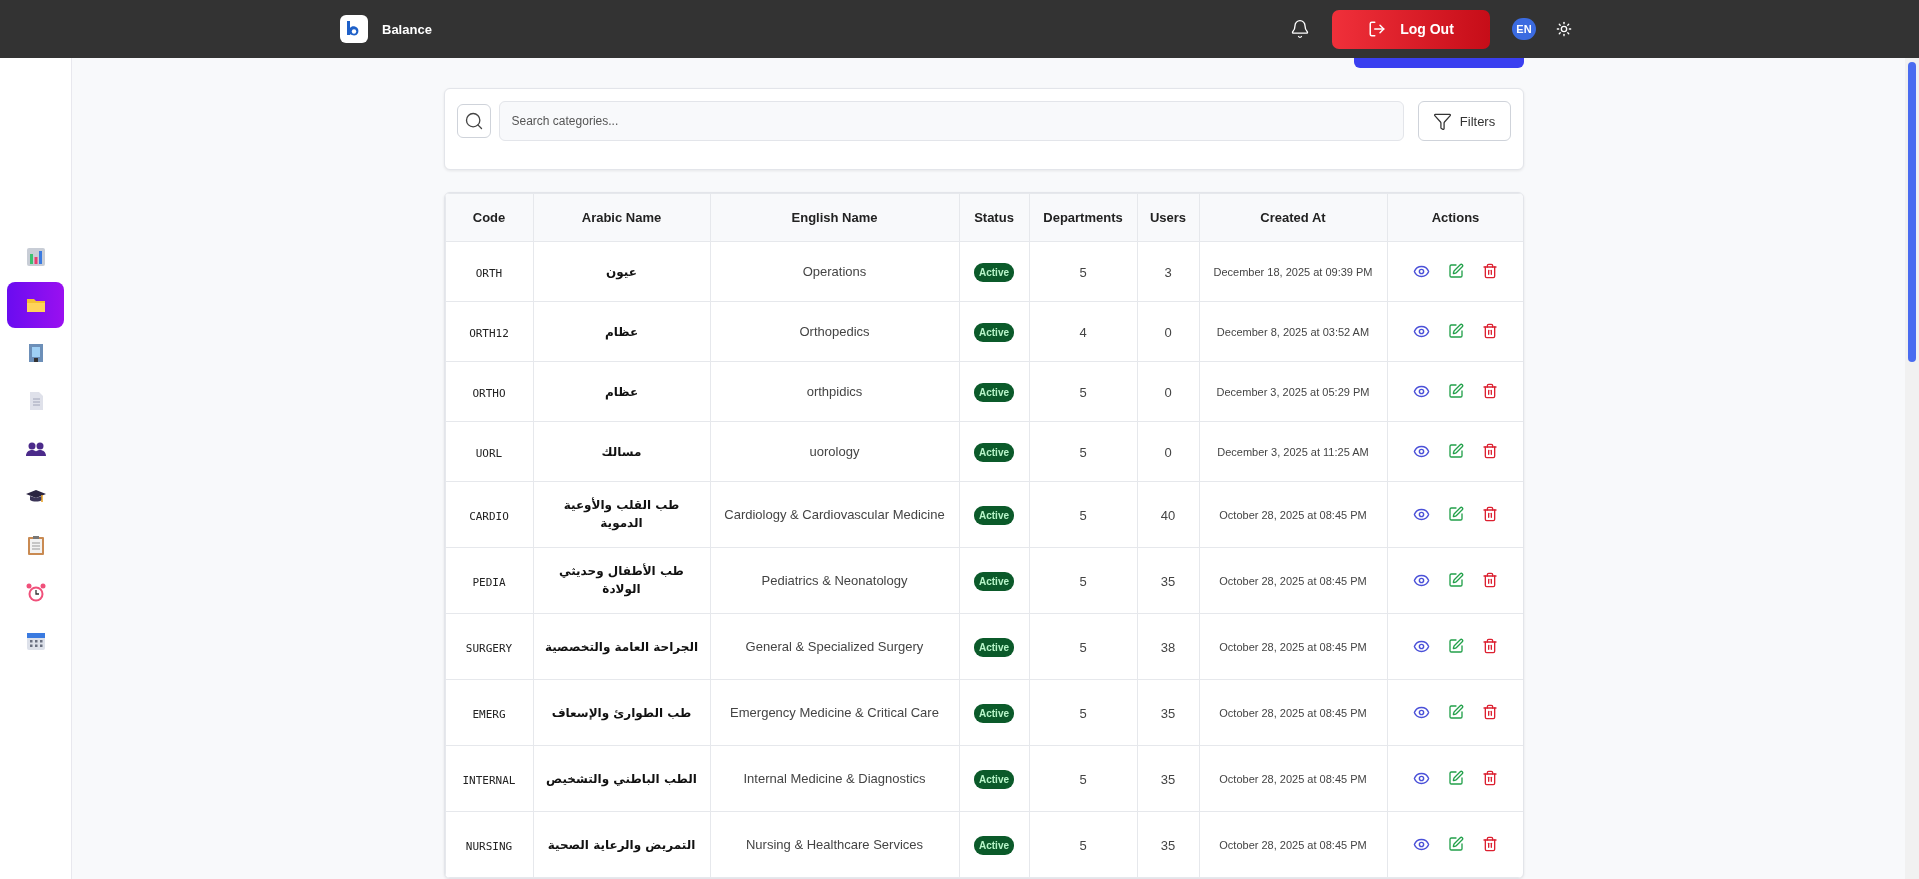  I want to click on table-cell: 38, so click(1168, 647).